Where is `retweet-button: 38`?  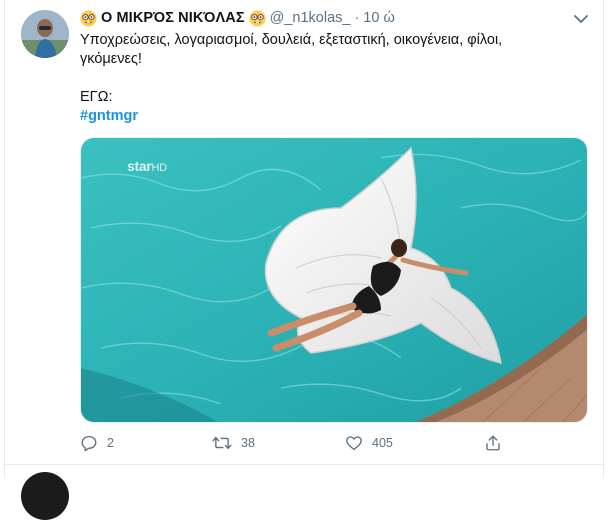
retweet-button: 38 is located at coordinates (233, 443).